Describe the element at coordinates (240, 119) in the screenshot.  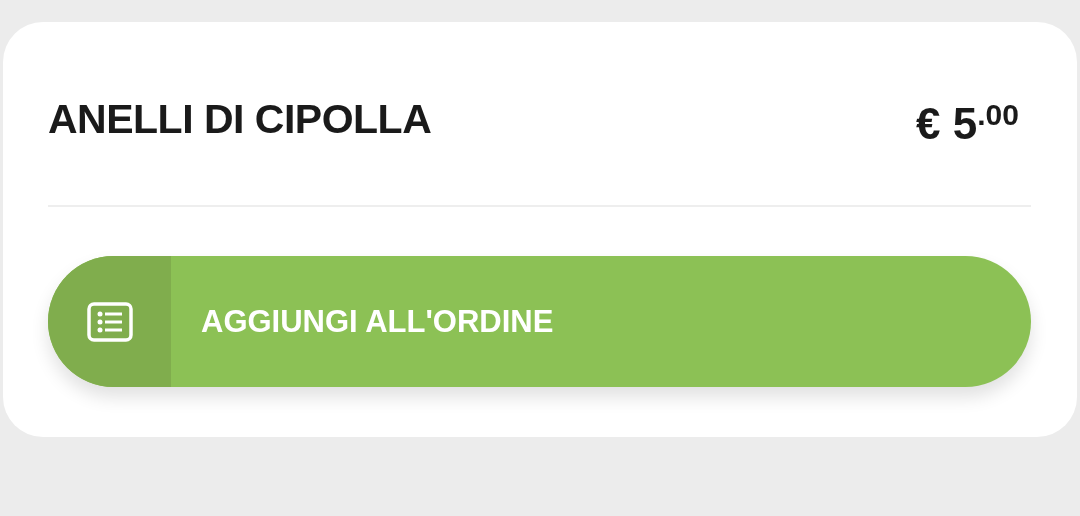
I see `item-name: ANELLI DI CIPOLLA` at that location.